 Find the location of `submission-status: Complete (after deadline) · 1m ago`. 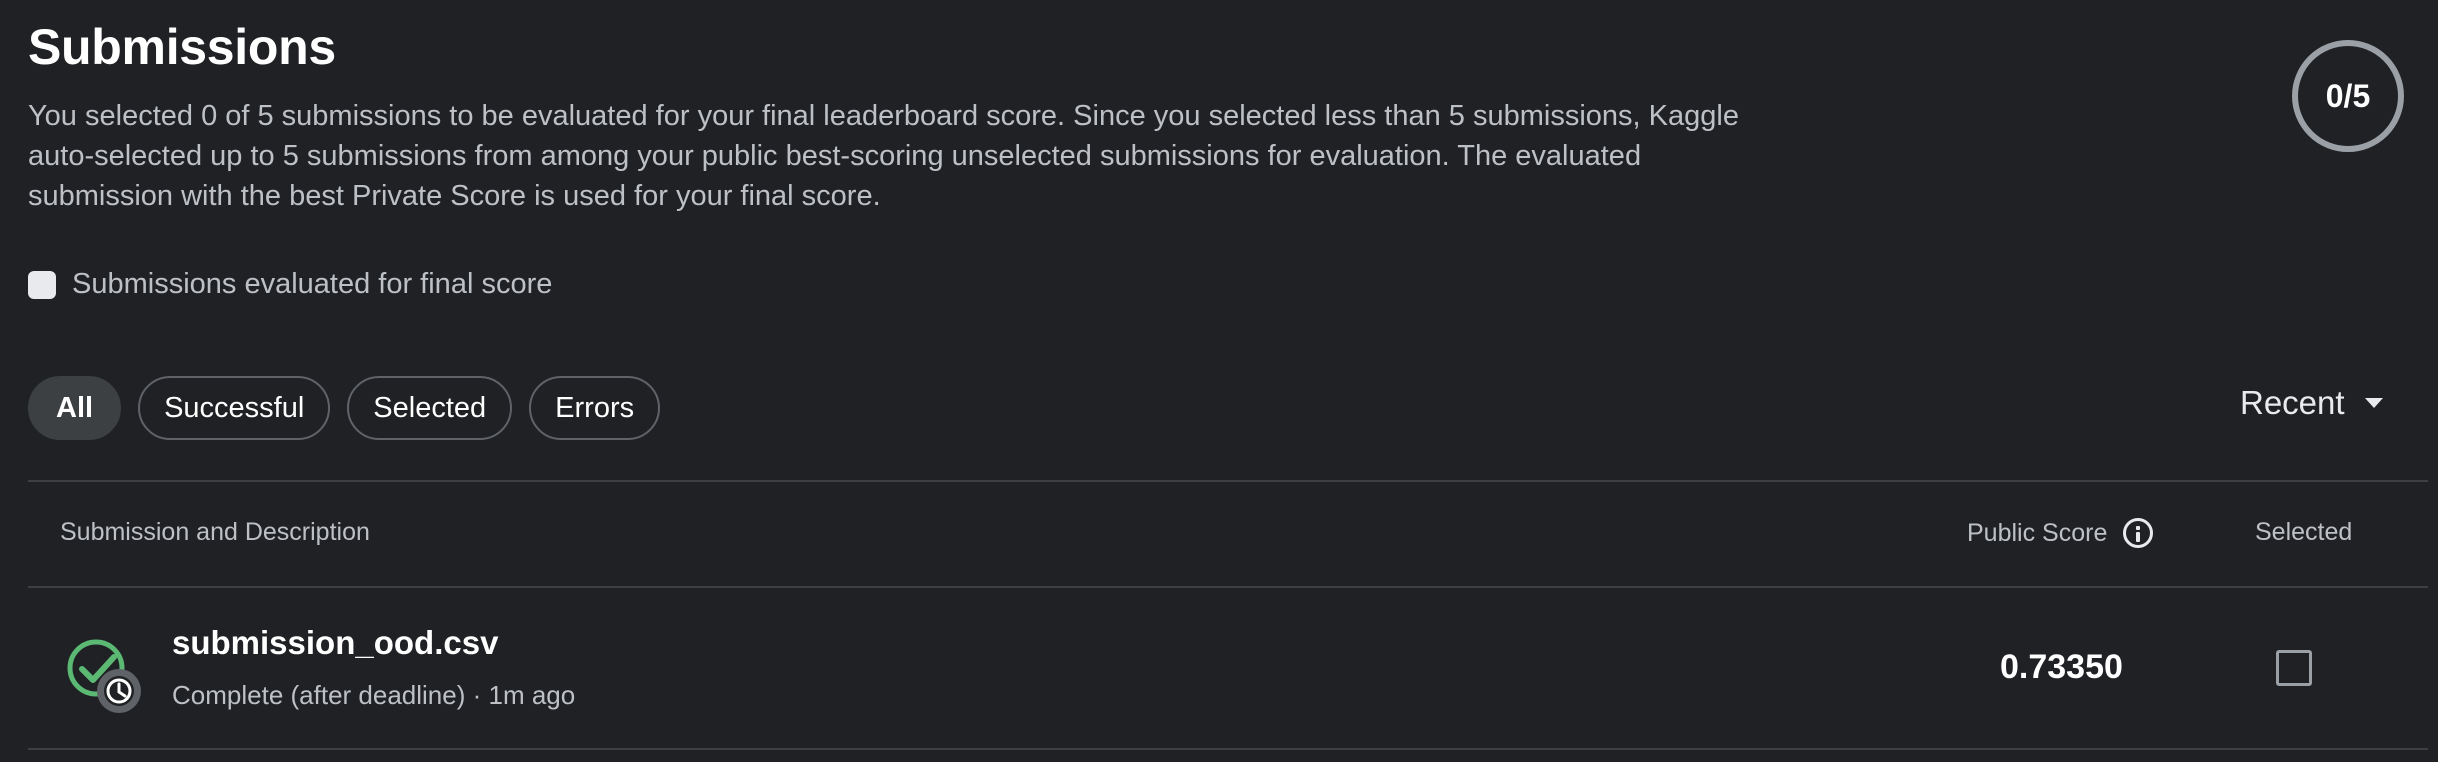

submission-status: Complete (after deadline) · 1m ago is located at coordinates (374, 695).